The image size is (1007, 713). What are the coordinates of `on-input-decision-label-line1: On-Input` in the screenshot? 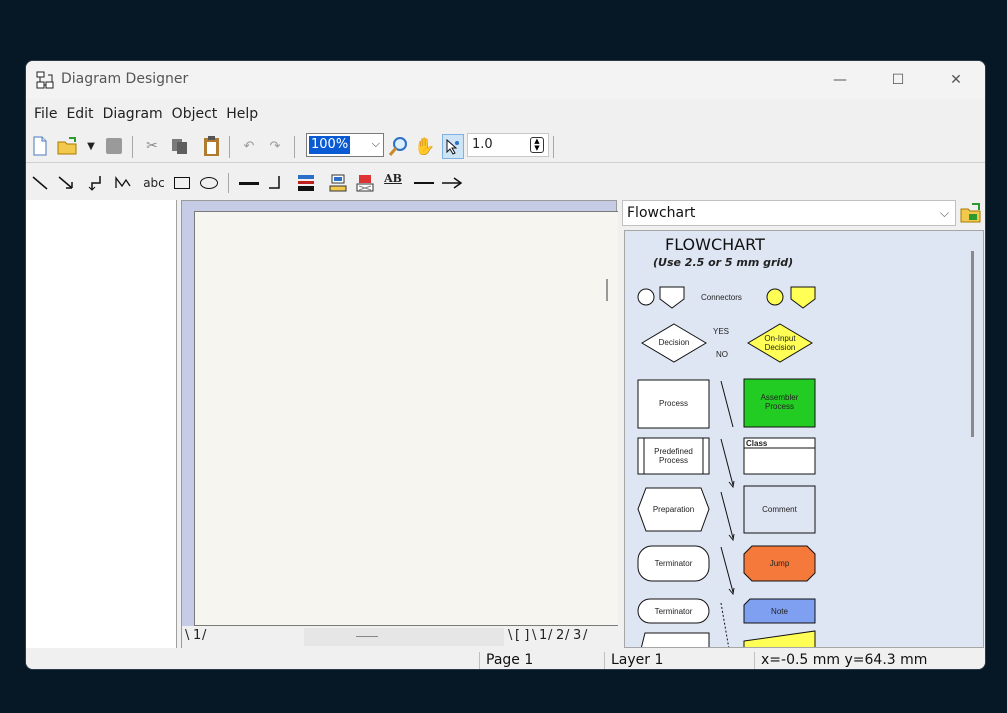 It's located at (780, 338).